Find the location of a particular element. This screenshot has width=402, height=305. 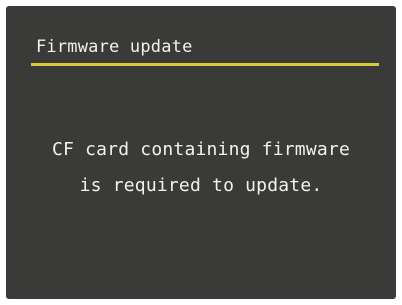

title-underline is located at coordinates (205, 64).